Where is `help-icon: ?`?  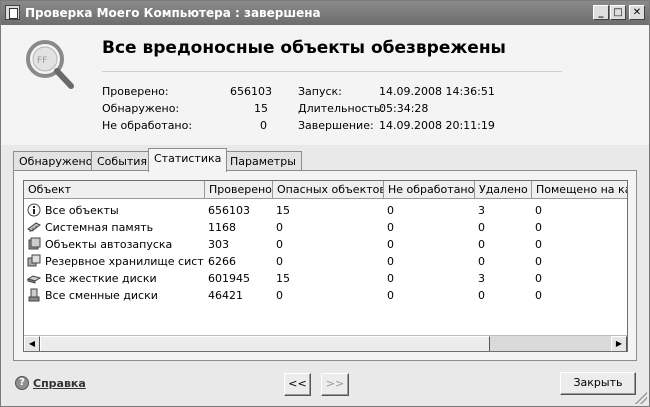
help-icon: ? is located at coordinates (22, 383).